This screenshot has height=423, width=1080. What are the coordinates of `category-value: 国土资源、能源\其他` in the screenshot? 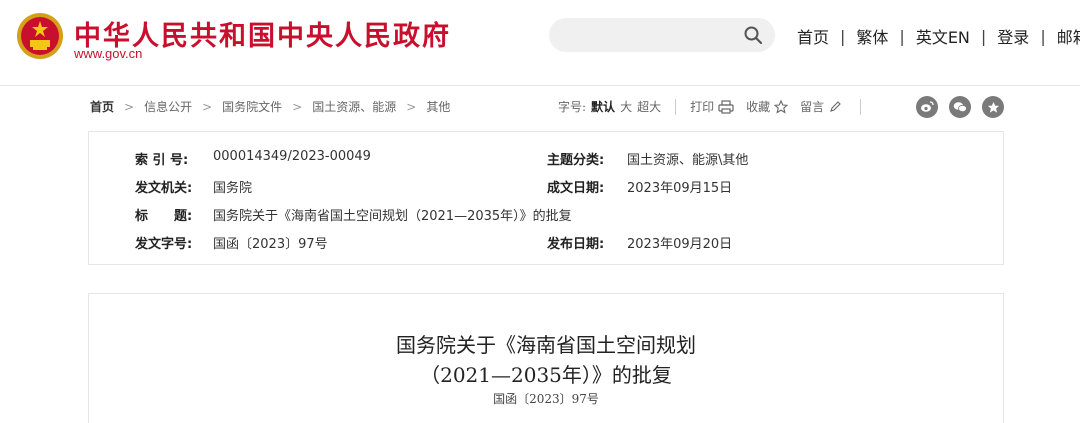 It's located at (688, 160).